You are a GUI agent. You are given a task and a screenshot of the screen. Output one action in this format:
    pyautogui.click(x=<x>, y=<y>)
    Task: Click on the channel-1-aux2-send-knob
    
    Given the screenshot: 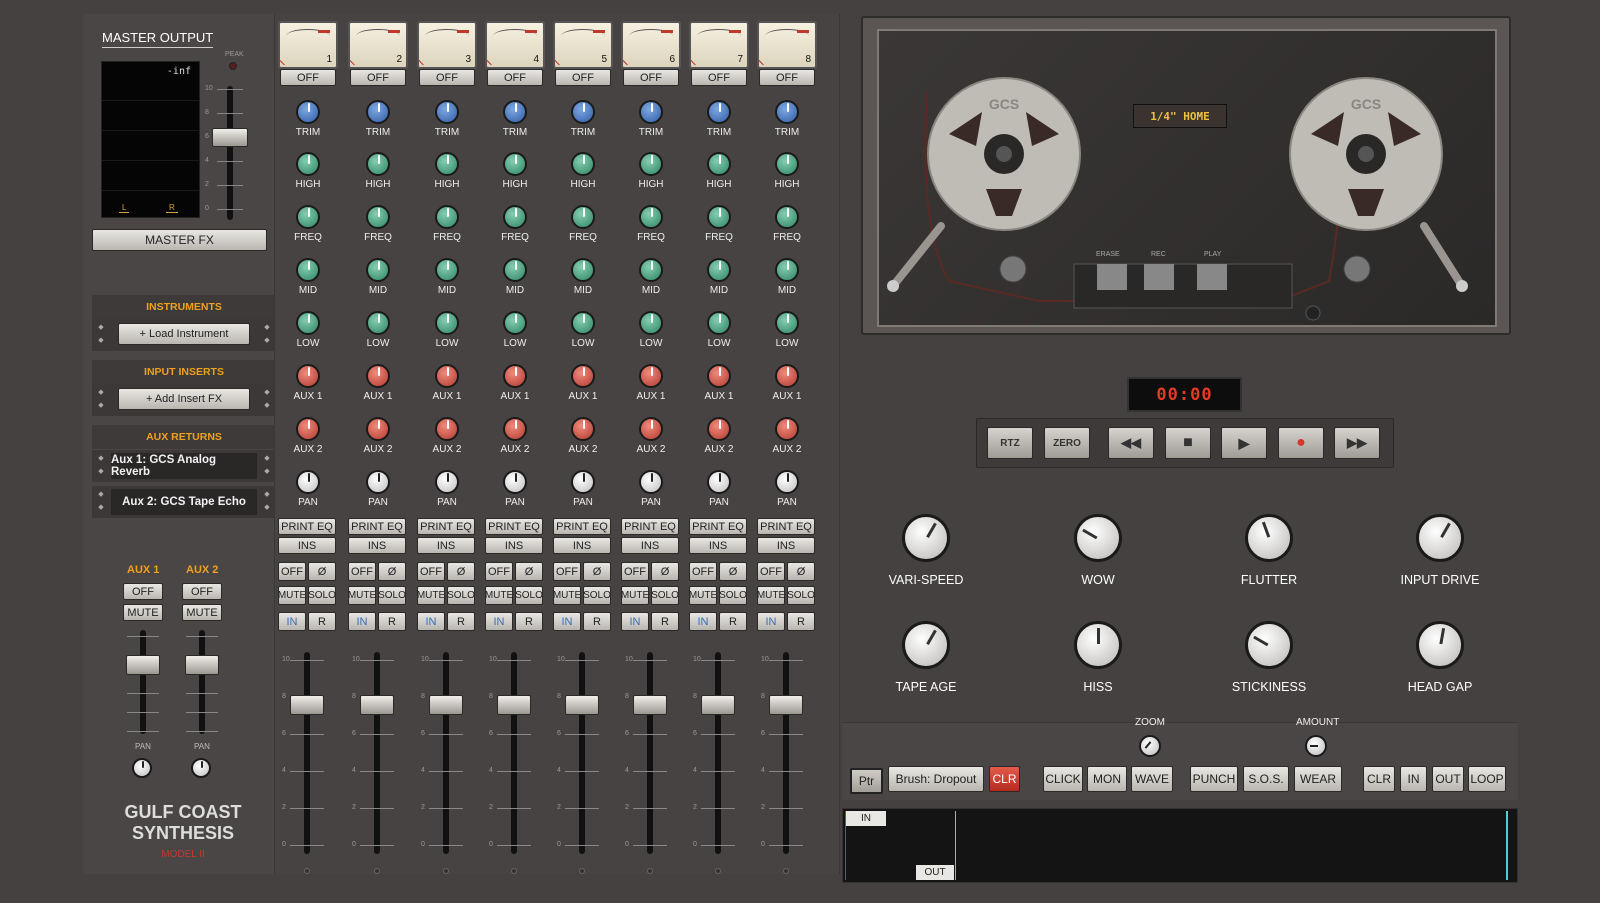 What is the action you would take?
    pyautogui.click(x=308, y=429)
    